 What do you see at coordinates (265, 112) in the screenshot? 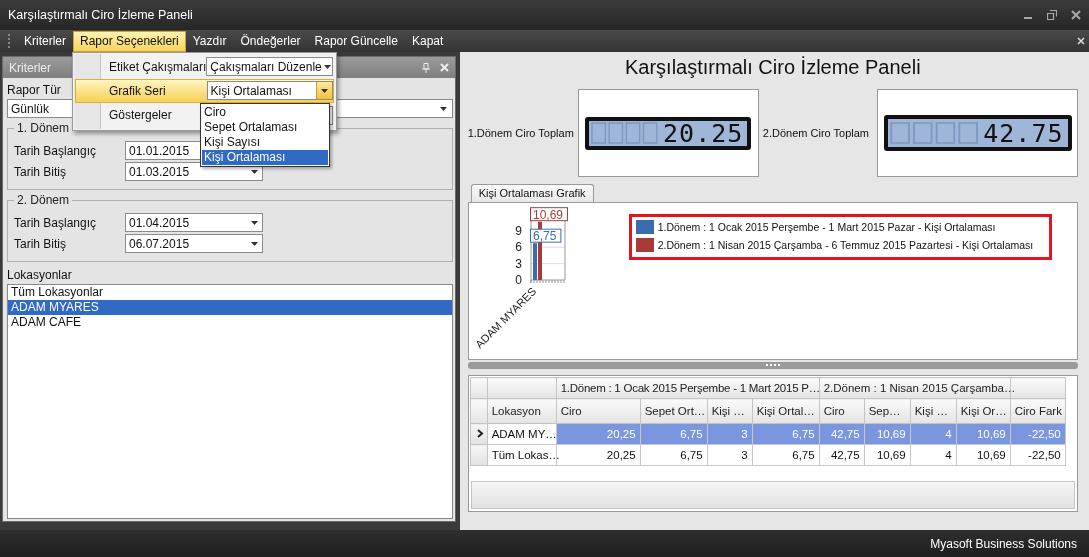
I see `dropdown-option: Ciro` at bounding box center [265, 112].